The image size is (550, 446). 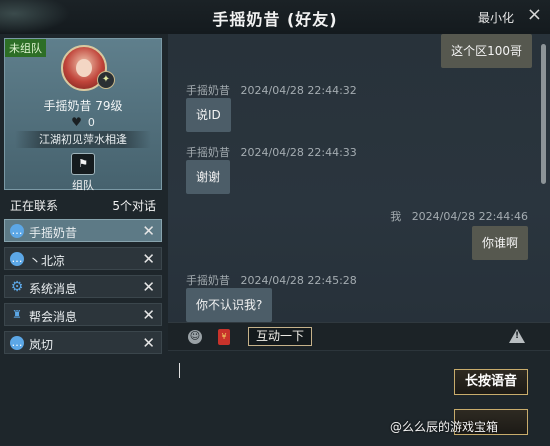 What do you see at coordinates (134, 206) in the screenshot?
I see `conversation-count: 5个对话` at bounding box center [134, 206].